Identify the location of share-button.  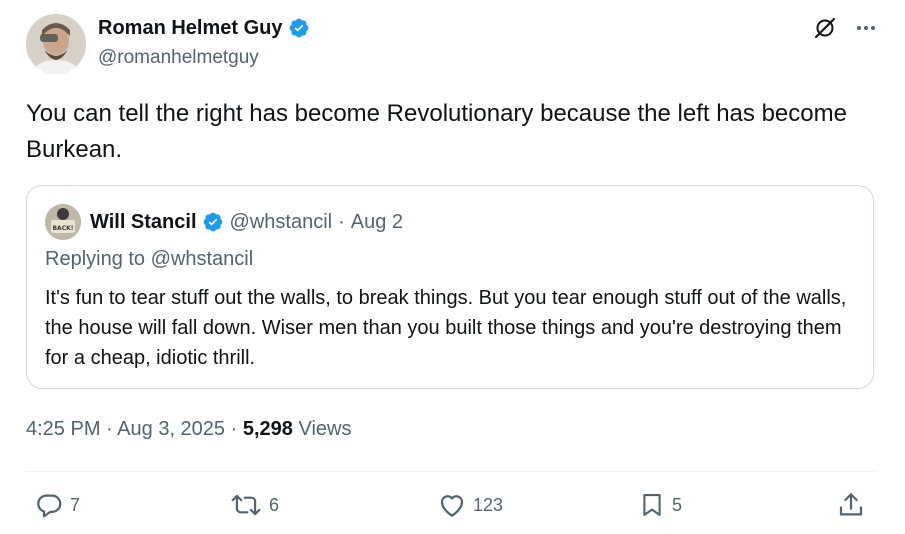
(851, 505).